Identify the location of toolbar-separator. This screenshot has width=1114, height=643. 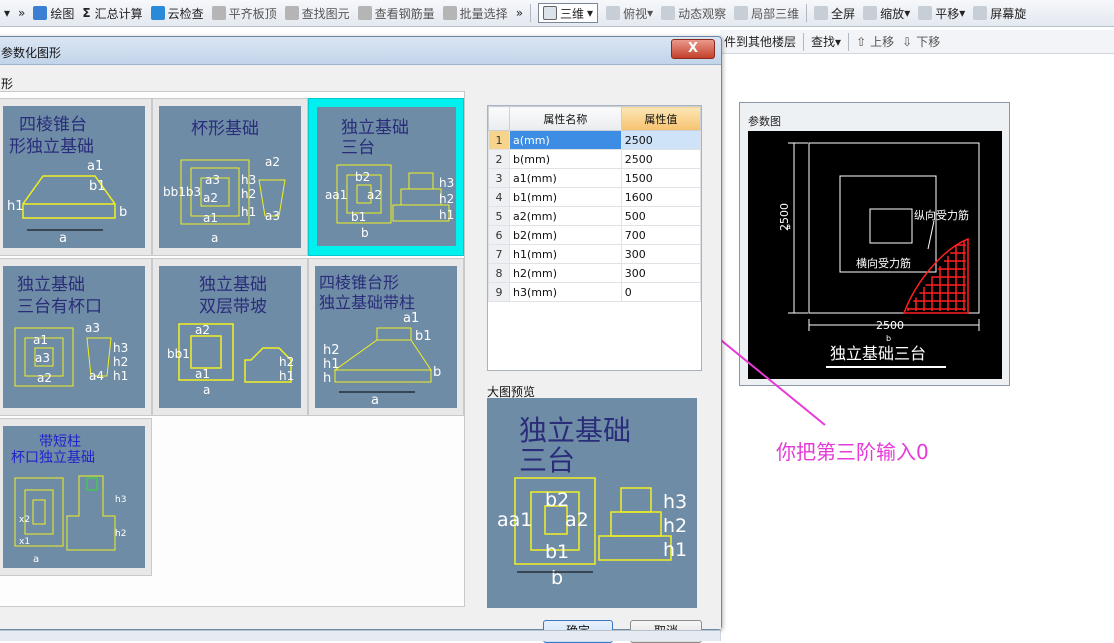
(531, 13).